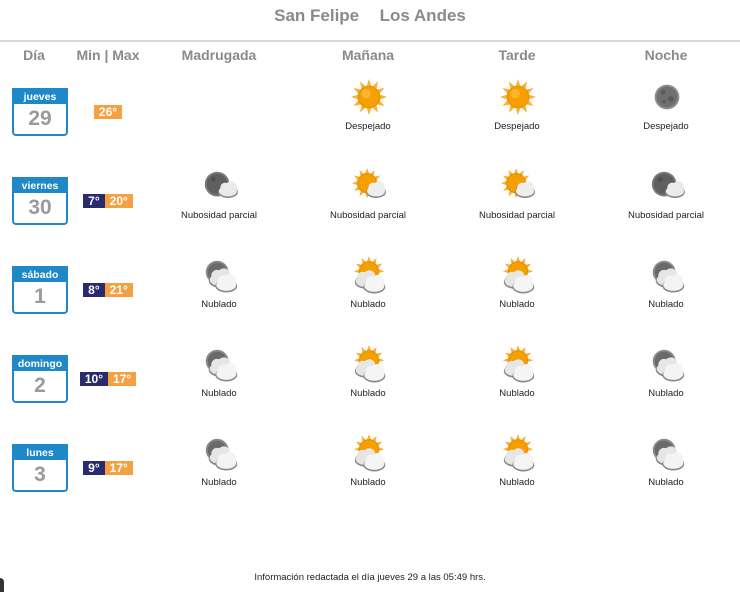 The height and width of the screenshot is (592, 740). Describe the element at coordinates (517, 55) in the screenshot. I see `col-header-tarde: Tarde` at that location.